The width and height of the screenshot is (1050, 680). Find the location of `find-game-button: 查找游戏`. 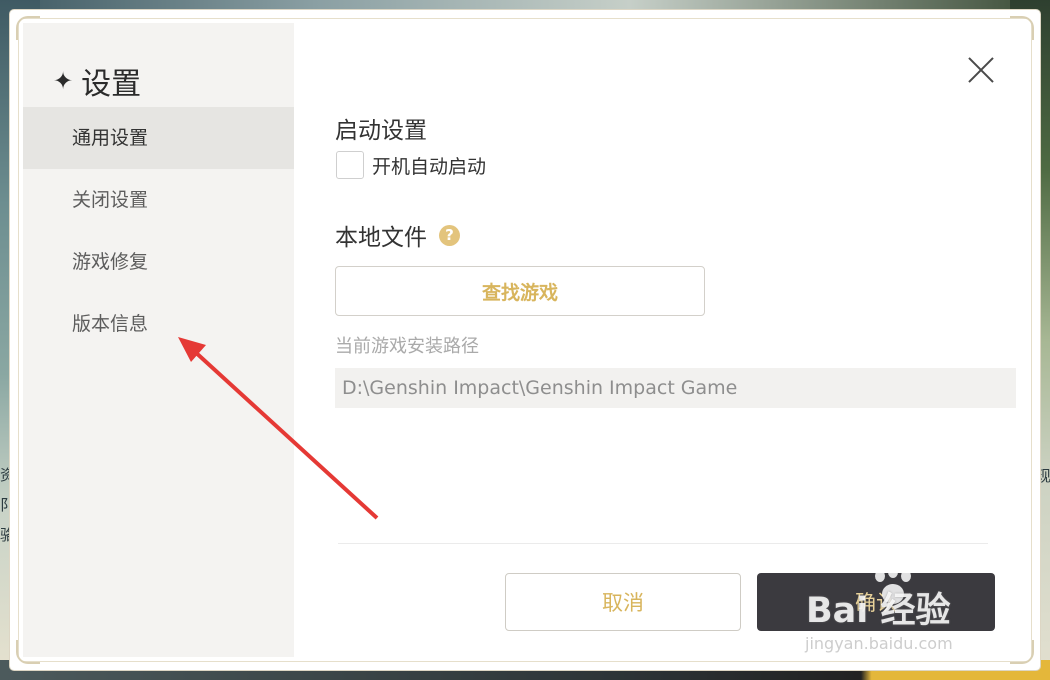

find-game-button: 查找游戏 is located at coordinates (520, 291).